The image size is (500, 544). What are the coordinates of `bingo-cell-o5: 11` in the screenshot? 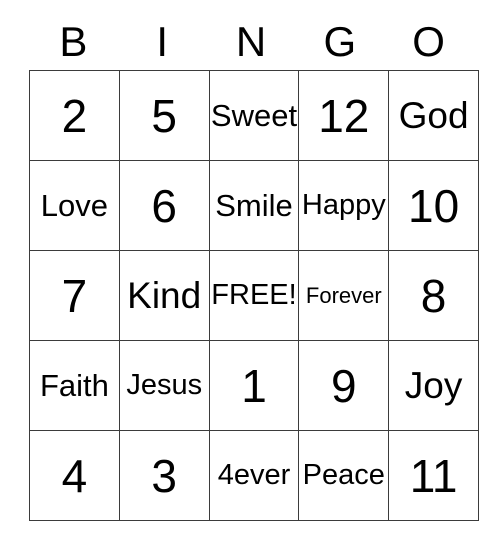 It's located at (433, 475).